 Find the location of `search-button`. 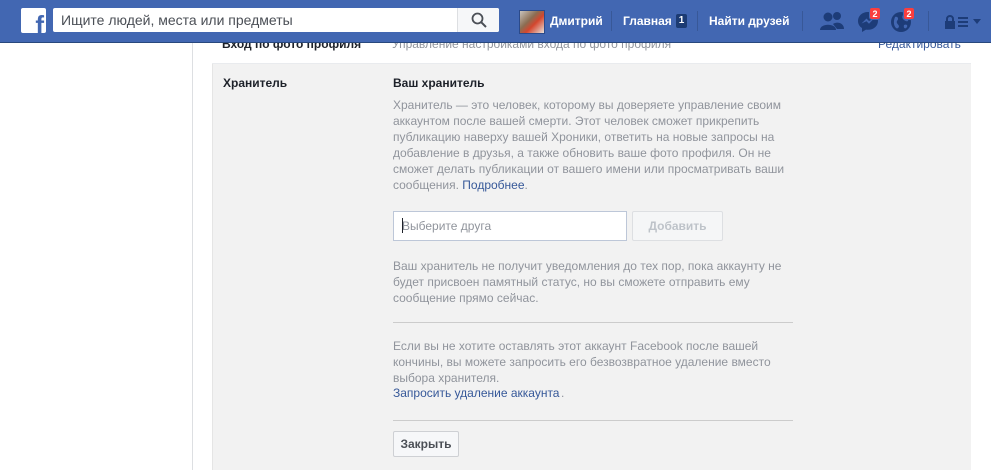

search-button is located at coordinates (478, 20).